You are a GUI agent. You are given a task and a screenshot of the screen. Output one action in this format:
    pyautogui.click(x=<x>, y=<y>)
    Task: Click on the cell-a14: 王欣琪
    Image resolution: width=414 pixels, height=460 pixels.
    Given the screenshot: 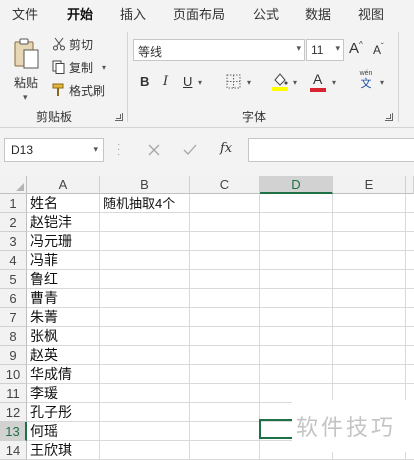 What is the action you would take?
    pyautogui.click(x=63, y=450)
    